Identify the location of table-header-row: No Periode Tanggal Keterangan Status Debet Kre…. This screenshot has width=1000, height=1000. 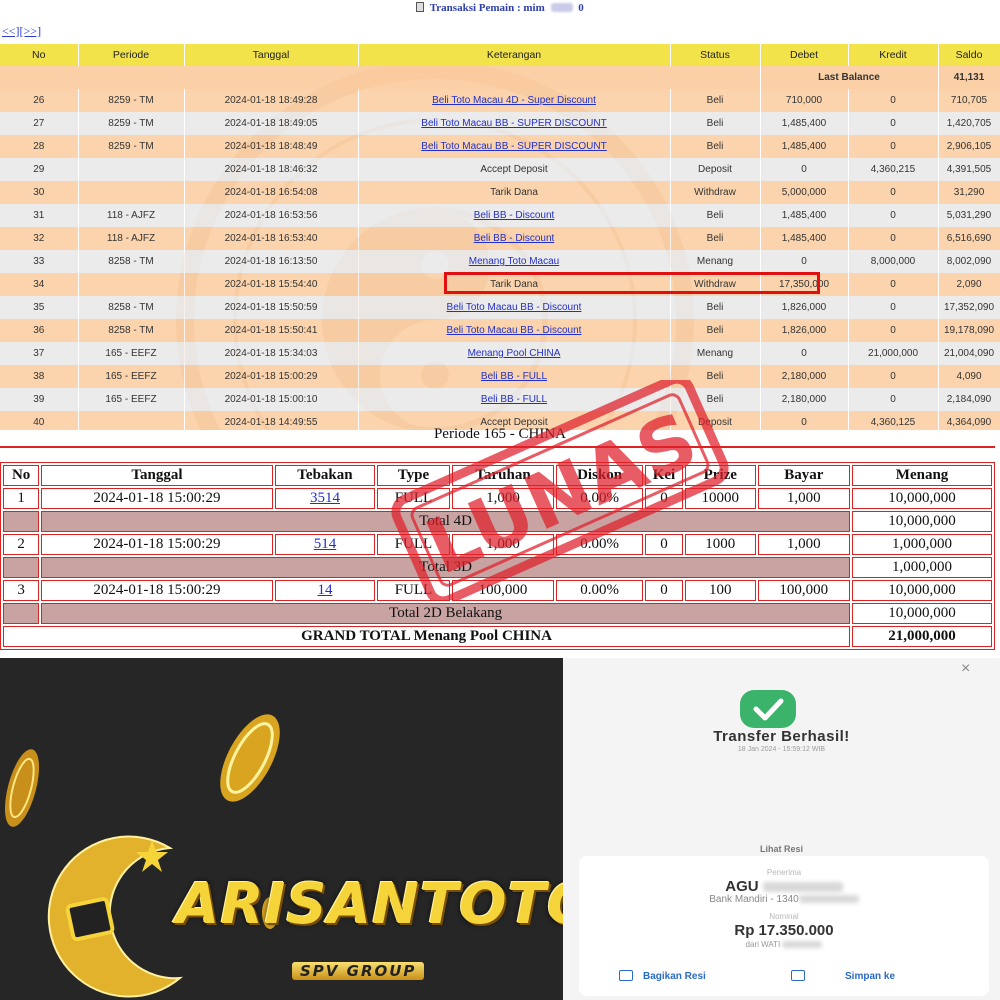
(500, 55).